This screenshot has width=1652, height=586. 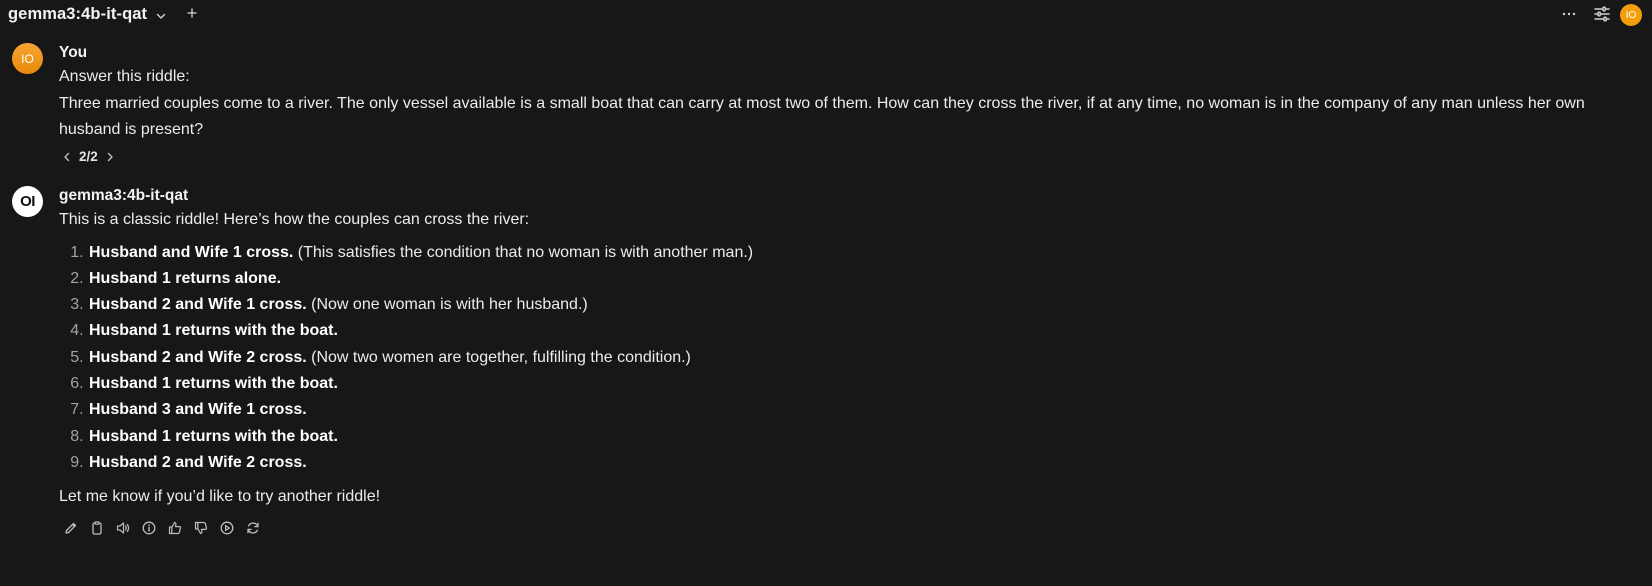 I want to click on thumbs-down-icon, so click(x=201, y=528).